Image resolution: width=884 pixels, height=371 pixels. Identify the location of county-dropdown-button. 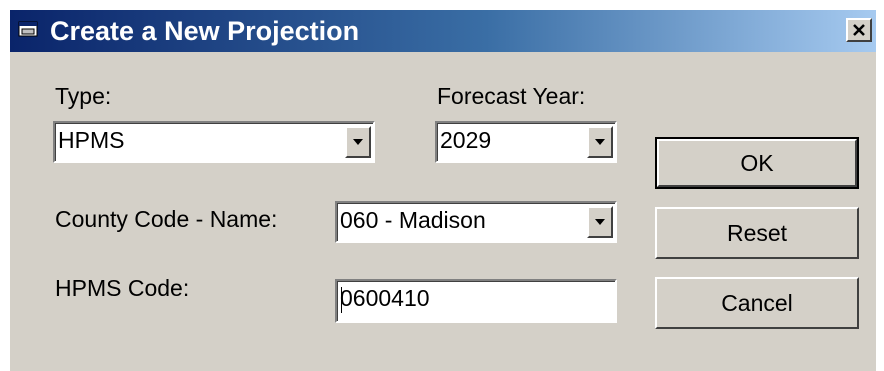
(600, 222).